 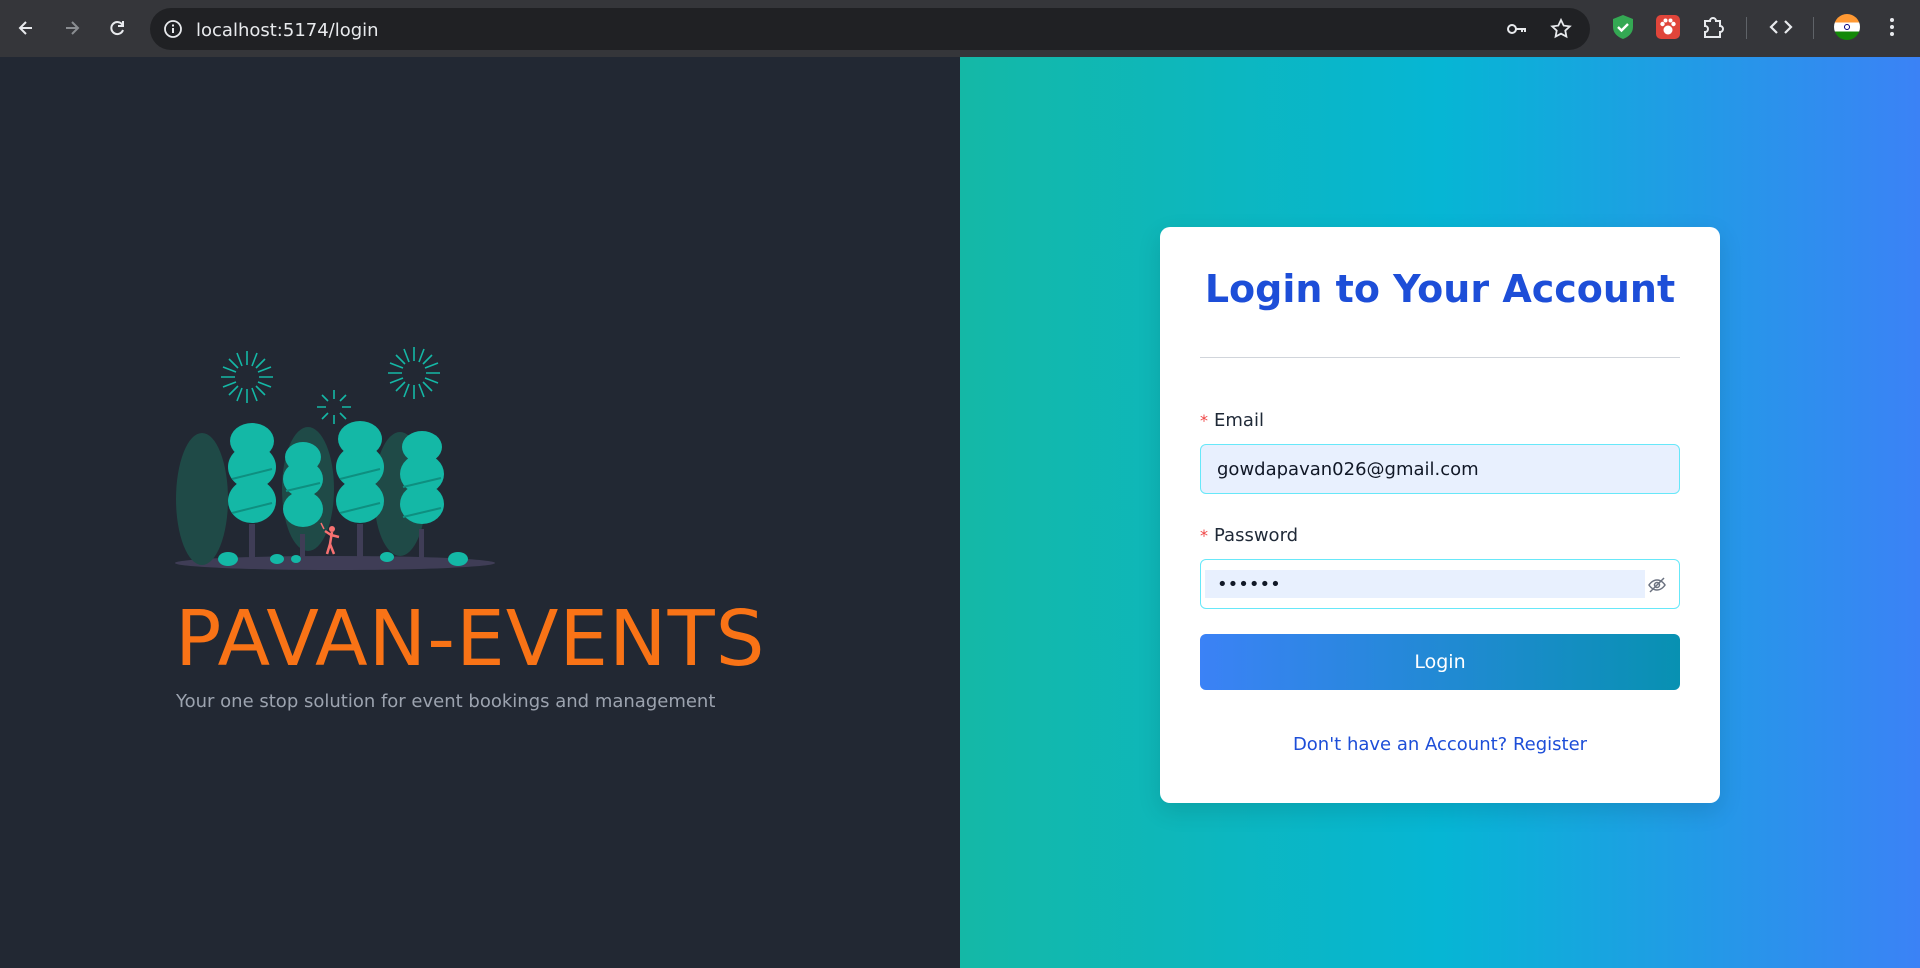 What do you see at coordinates (1440, 744) in the screenshot?
I see `register-link: Don't have an Account? Register` at bounding box center [1440, 744].